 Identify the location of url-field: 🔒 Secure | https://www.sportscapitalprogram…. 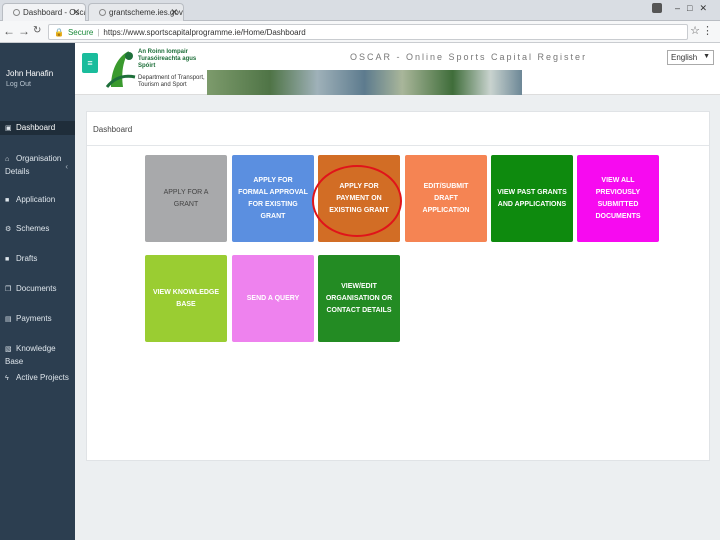
(368, 32).